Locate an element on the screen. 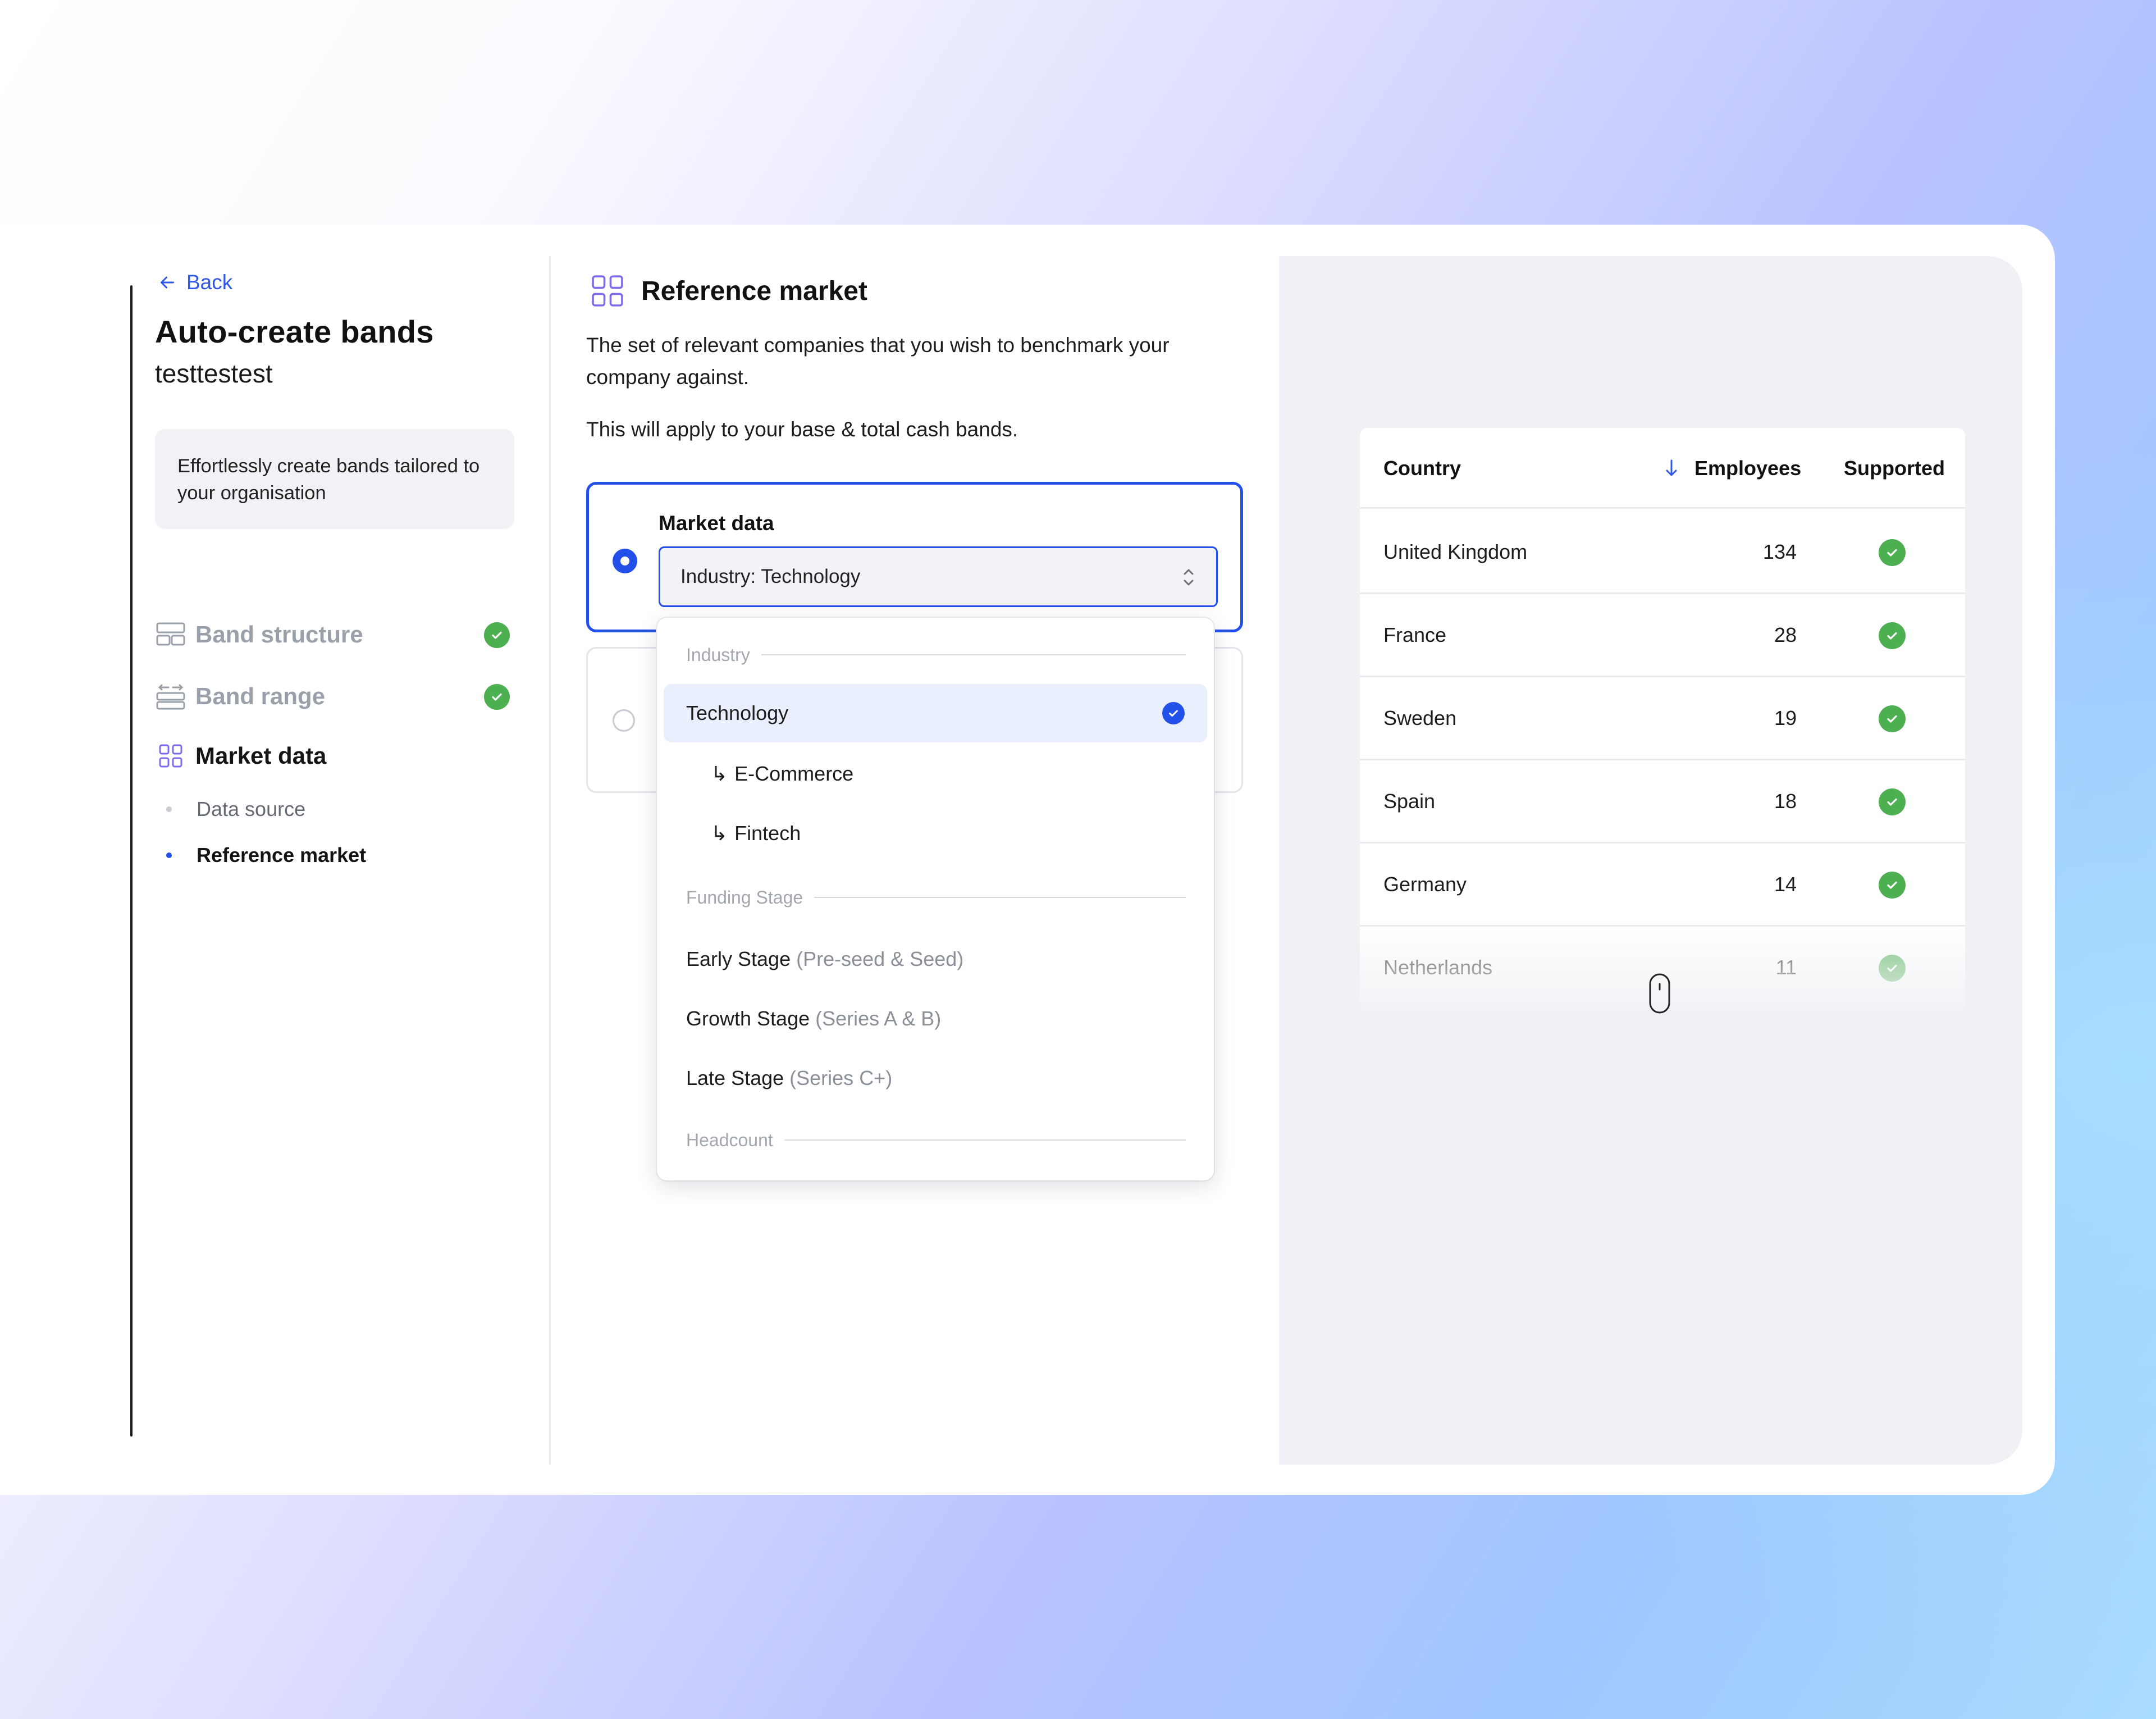 The width and height of the screenshot is (2156, 1719). sub-step-data-source: Data source is located at coordinates (235, 809).